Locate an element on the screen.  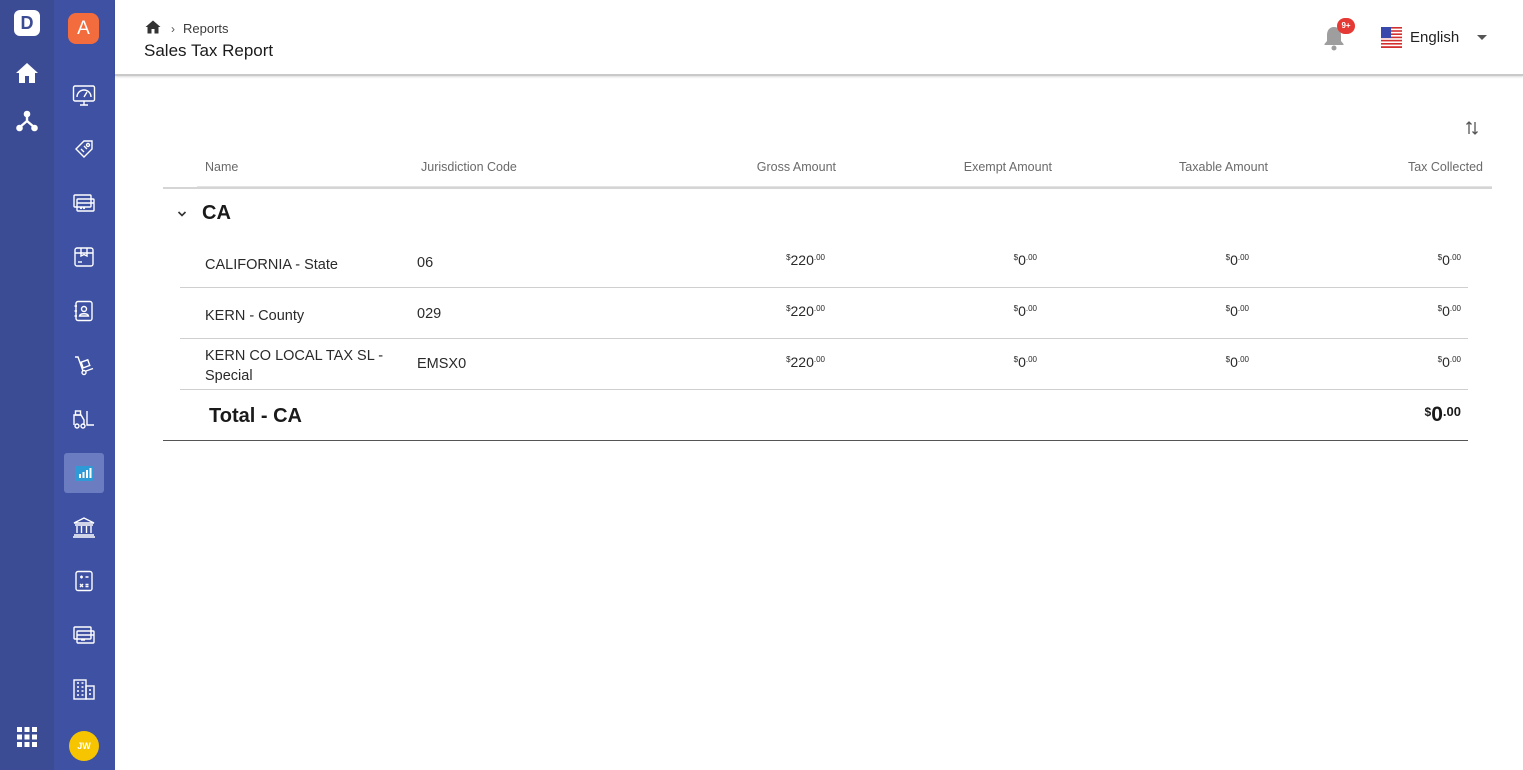
nav-warehouse is located at coordinates (84, 419).